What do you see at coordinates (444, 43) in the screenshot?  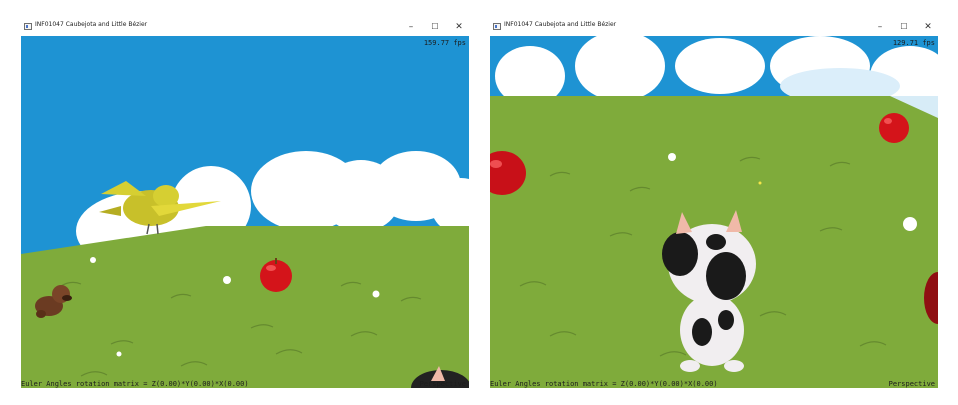 I see `fps-counter: 159.77 fps` at bounding box center [444, 43].